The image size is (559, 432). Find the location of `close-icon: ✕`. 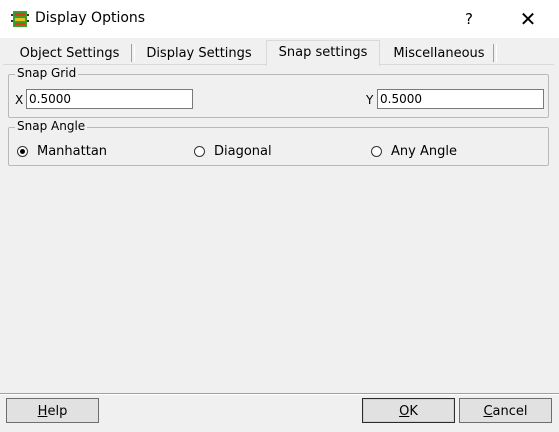

close-icon: ✕ is located at coordinates (528, 19).